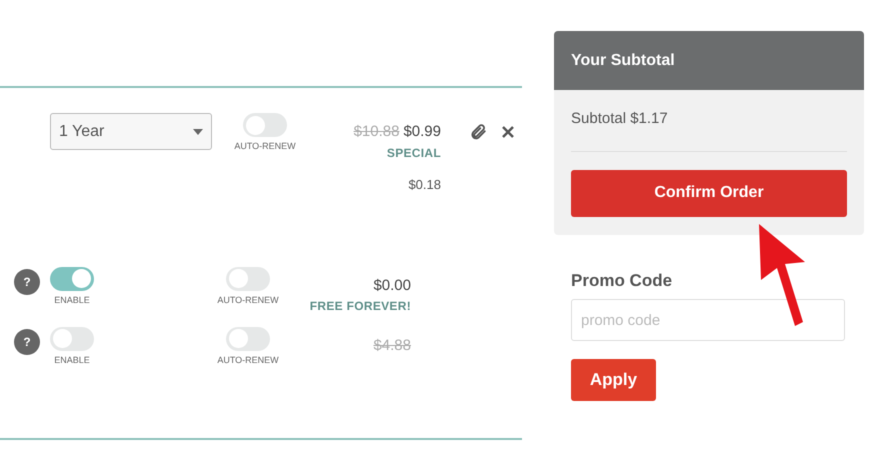 The height and width of the screenshot is (463, 876). Describe the element at coordinates (623, 60) in the screenshot. I see `panel-title: Your Subtotal` at that location.